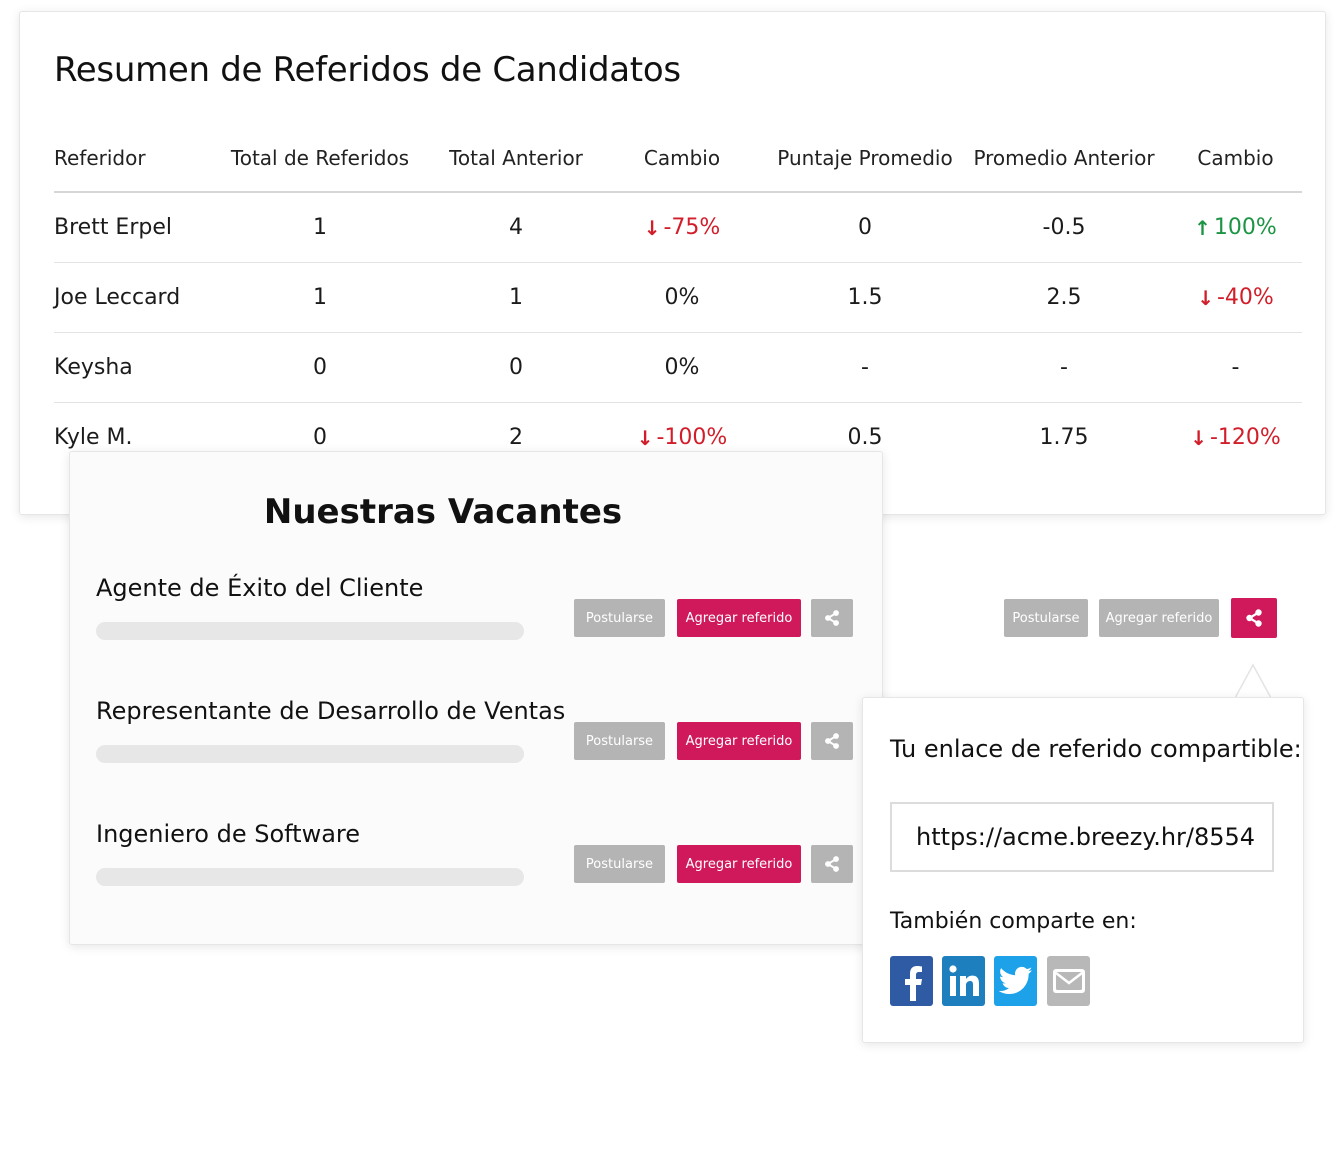  What do you see at coordinates (260, 588) in the screenshot?
I see `job-title: Agente de Éxito del Cliente` at bounding box center [260, 588].